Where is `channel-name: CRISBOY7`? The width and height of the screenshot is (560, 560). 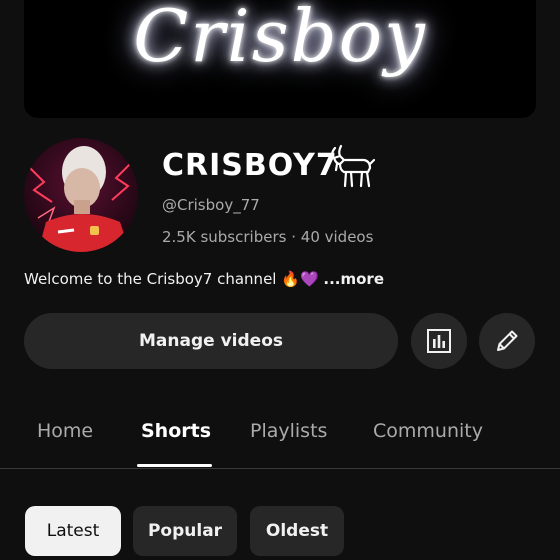
channel-name: CRISBOY7 is located at coordinates (250, 165).